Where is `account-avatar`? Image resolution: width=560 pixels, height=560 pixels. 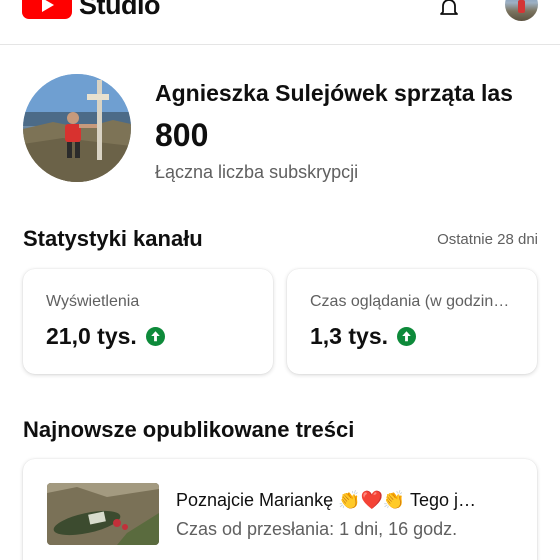 account-avatar is located at coordinates (521, 10).